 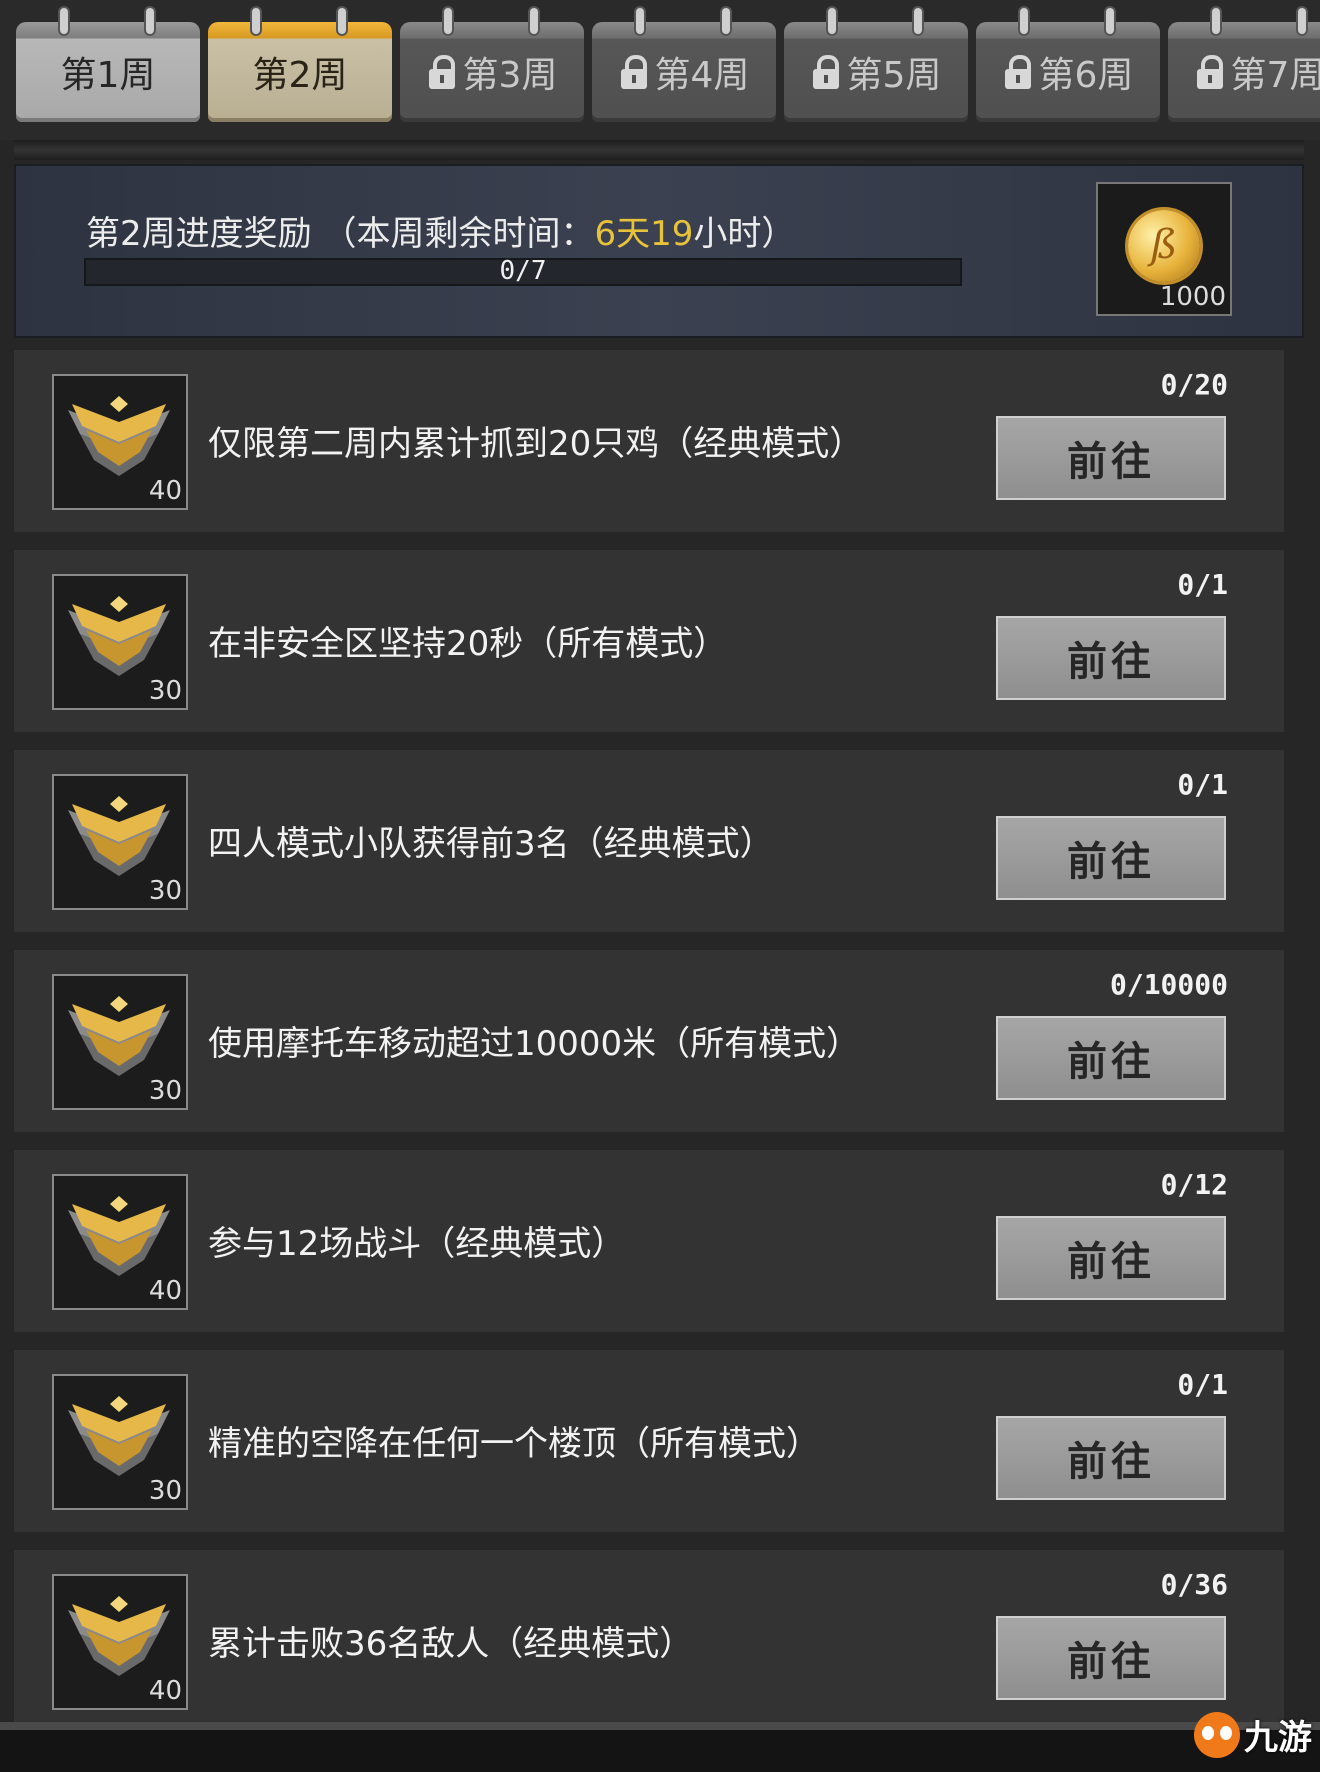 I want to click on progress-bar: 0/7, so click(x=523, y=271).